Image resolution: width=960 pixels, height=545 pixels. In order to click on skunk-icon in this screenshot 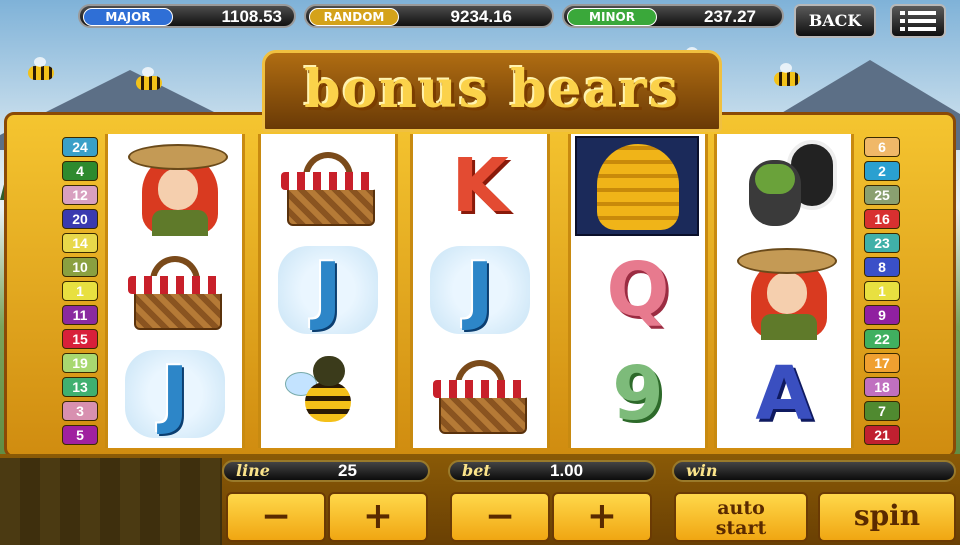, I will do `click(785, 186)`.